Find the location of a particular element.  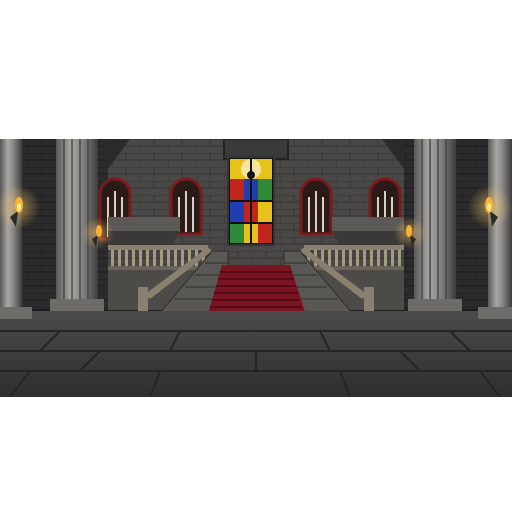

left-landing is located at coordinates (144, 224).